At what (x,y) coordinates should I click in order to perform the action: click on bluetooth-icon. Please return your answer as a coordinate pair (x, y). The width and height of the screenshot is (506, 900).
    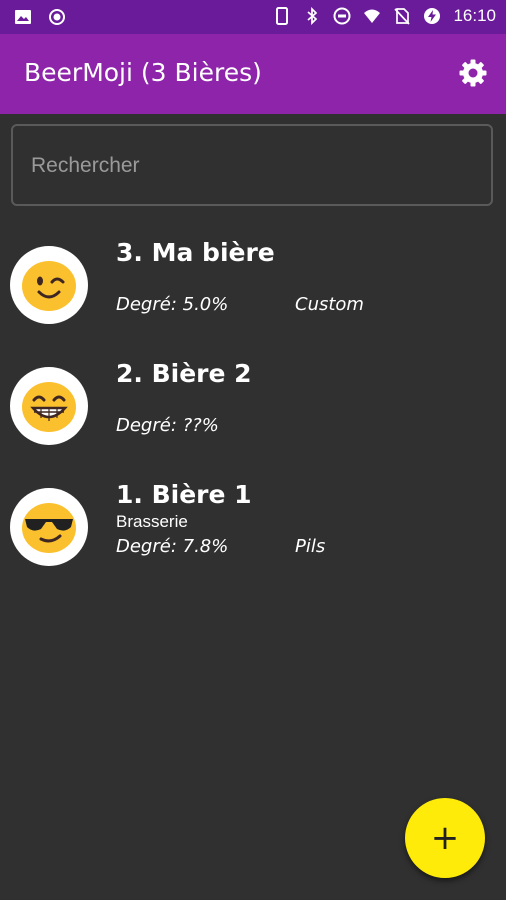
    Looking at the image, I should click on (312, 16).